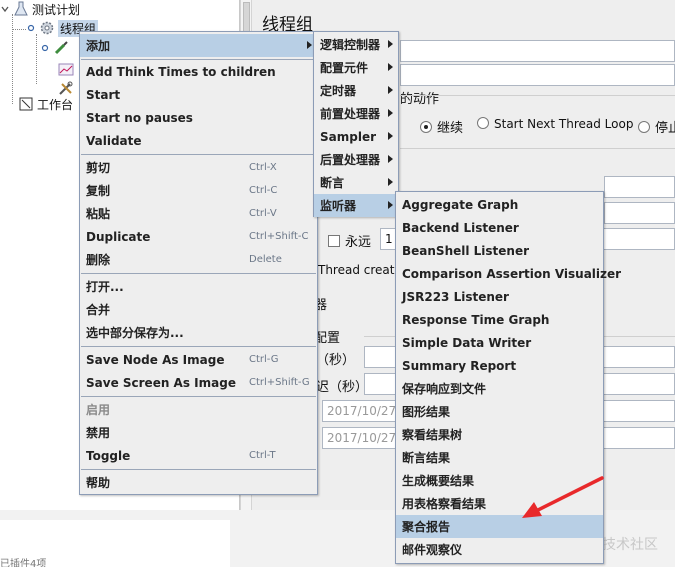 The image size is (675, 567). What do you see at coordinates (426, 127) in the screenshot?
I see `radio-selected-icon` at bounding box center [426, 127].